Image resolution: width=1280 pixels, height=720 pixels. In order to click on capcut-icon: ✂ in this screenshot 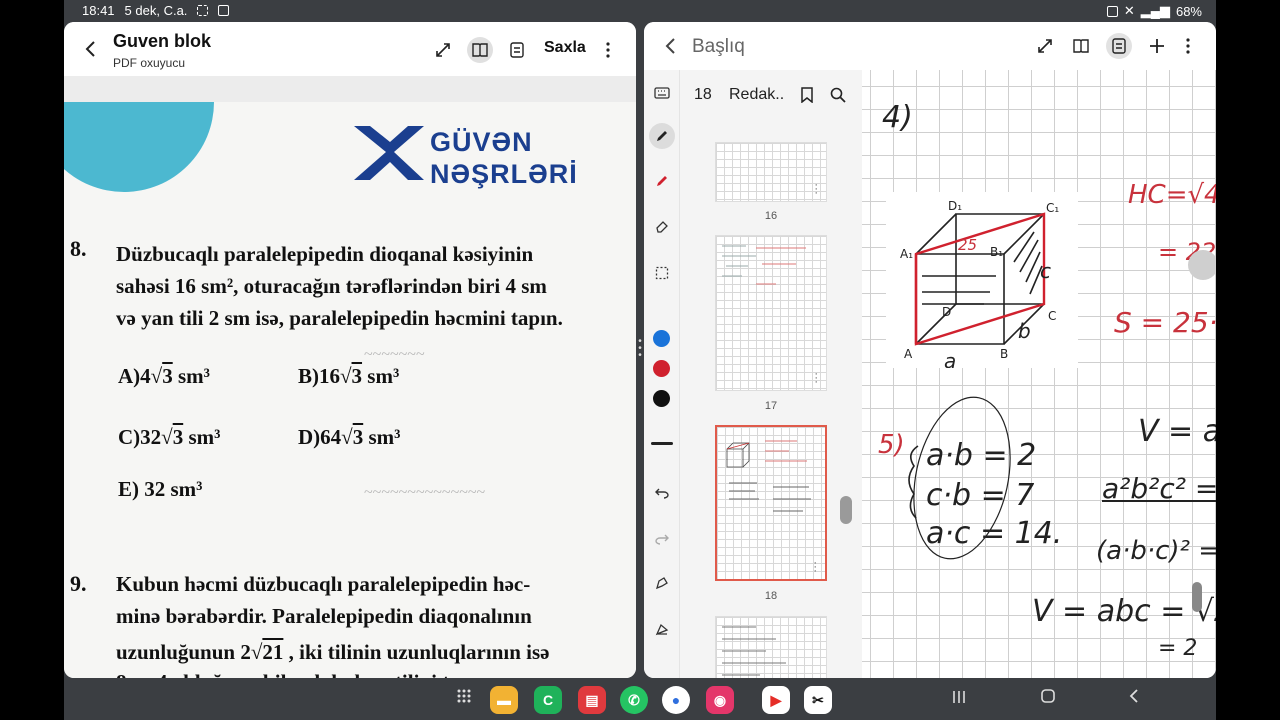, I will do `click(818, 700)`.